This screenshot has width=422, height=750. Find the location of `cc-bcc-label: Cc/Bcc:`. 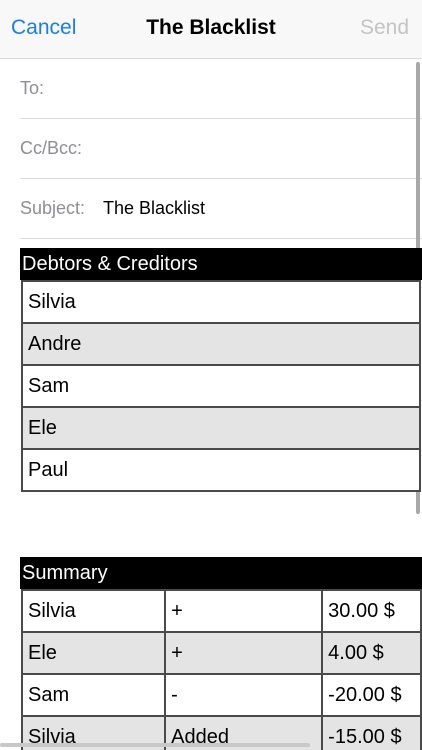

cc-bcc-label: Cc/Bcc: is located at coordinates (51, 148).